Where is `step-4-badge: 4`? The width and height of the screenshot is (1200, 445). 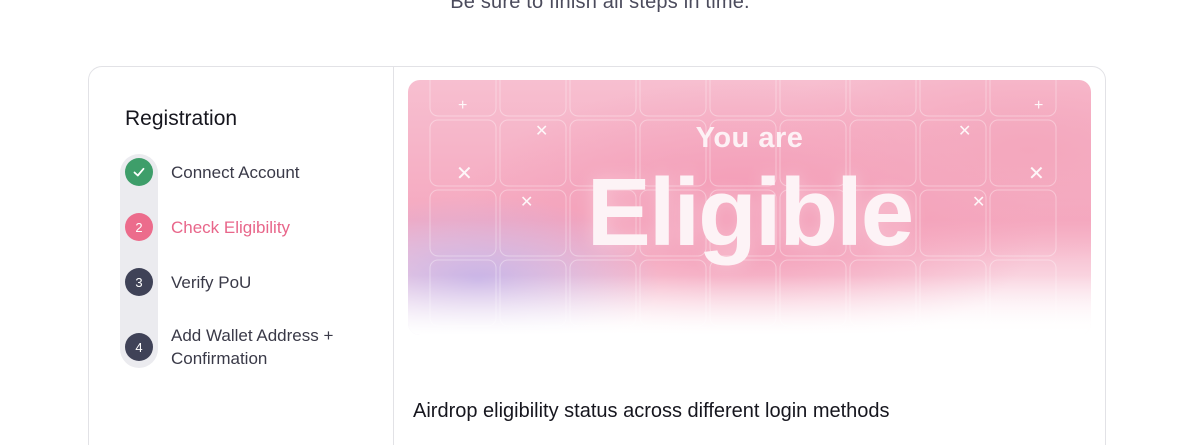
step-4-badge: 4 is located at coordinates (139, 347).